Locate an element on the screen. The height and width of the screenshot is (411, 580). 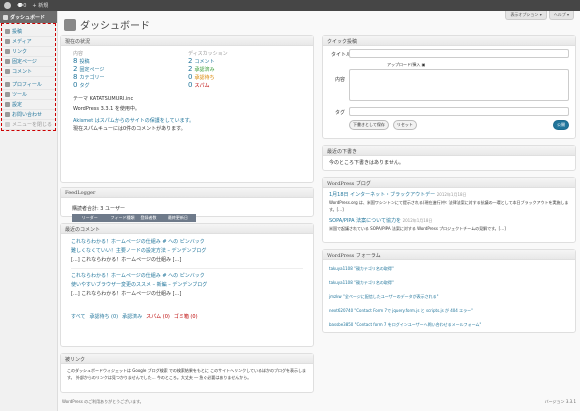
menu-tools-label: ツール is located at coordinates (20, 95).